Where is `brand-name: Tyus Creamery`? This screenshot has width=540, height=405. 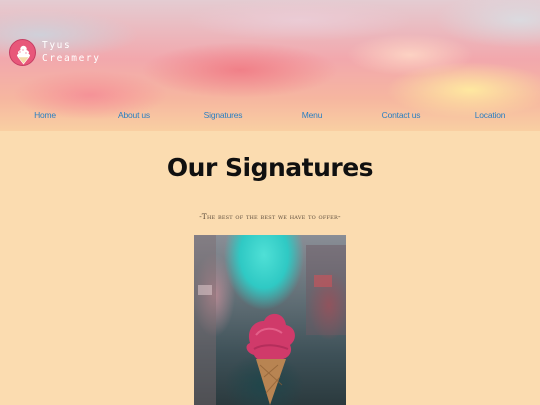 brand-name: Tyus Creamery is located at coordinates (71, 52).